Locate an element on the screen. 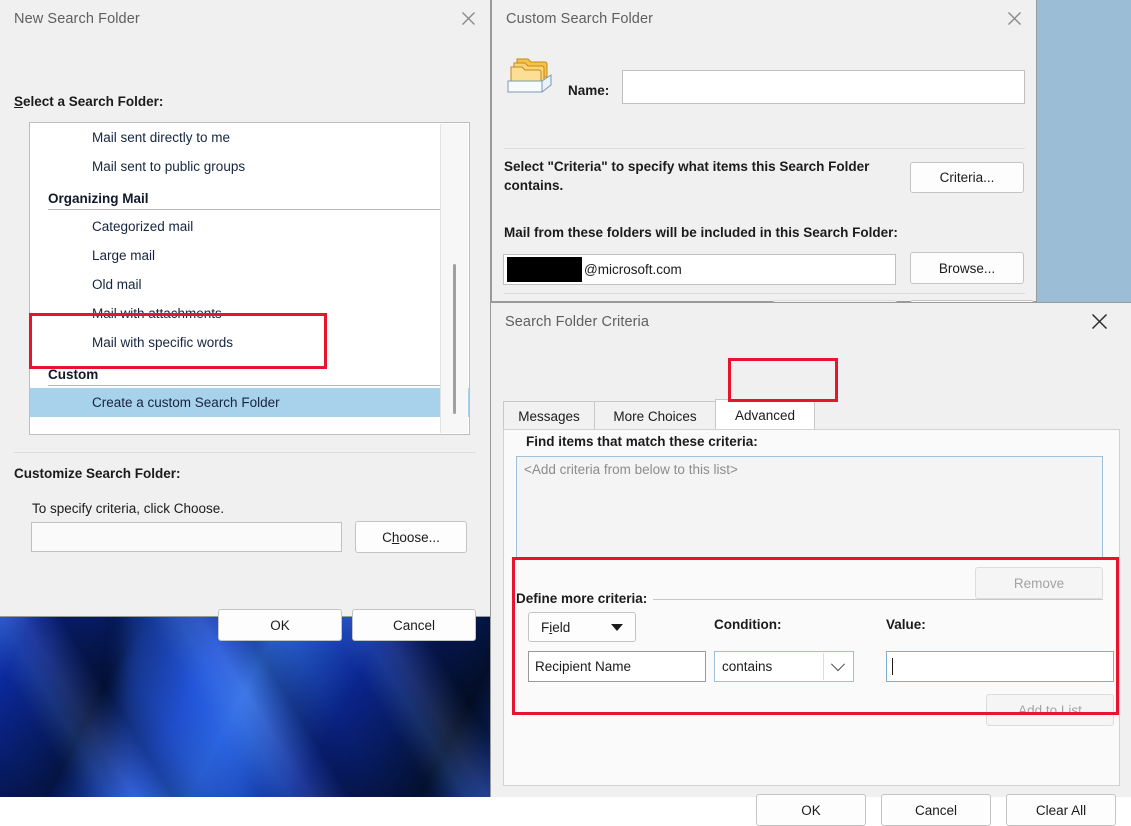  define-more-criteria-label: Define more criteria: is located at coordinates (585, 598).